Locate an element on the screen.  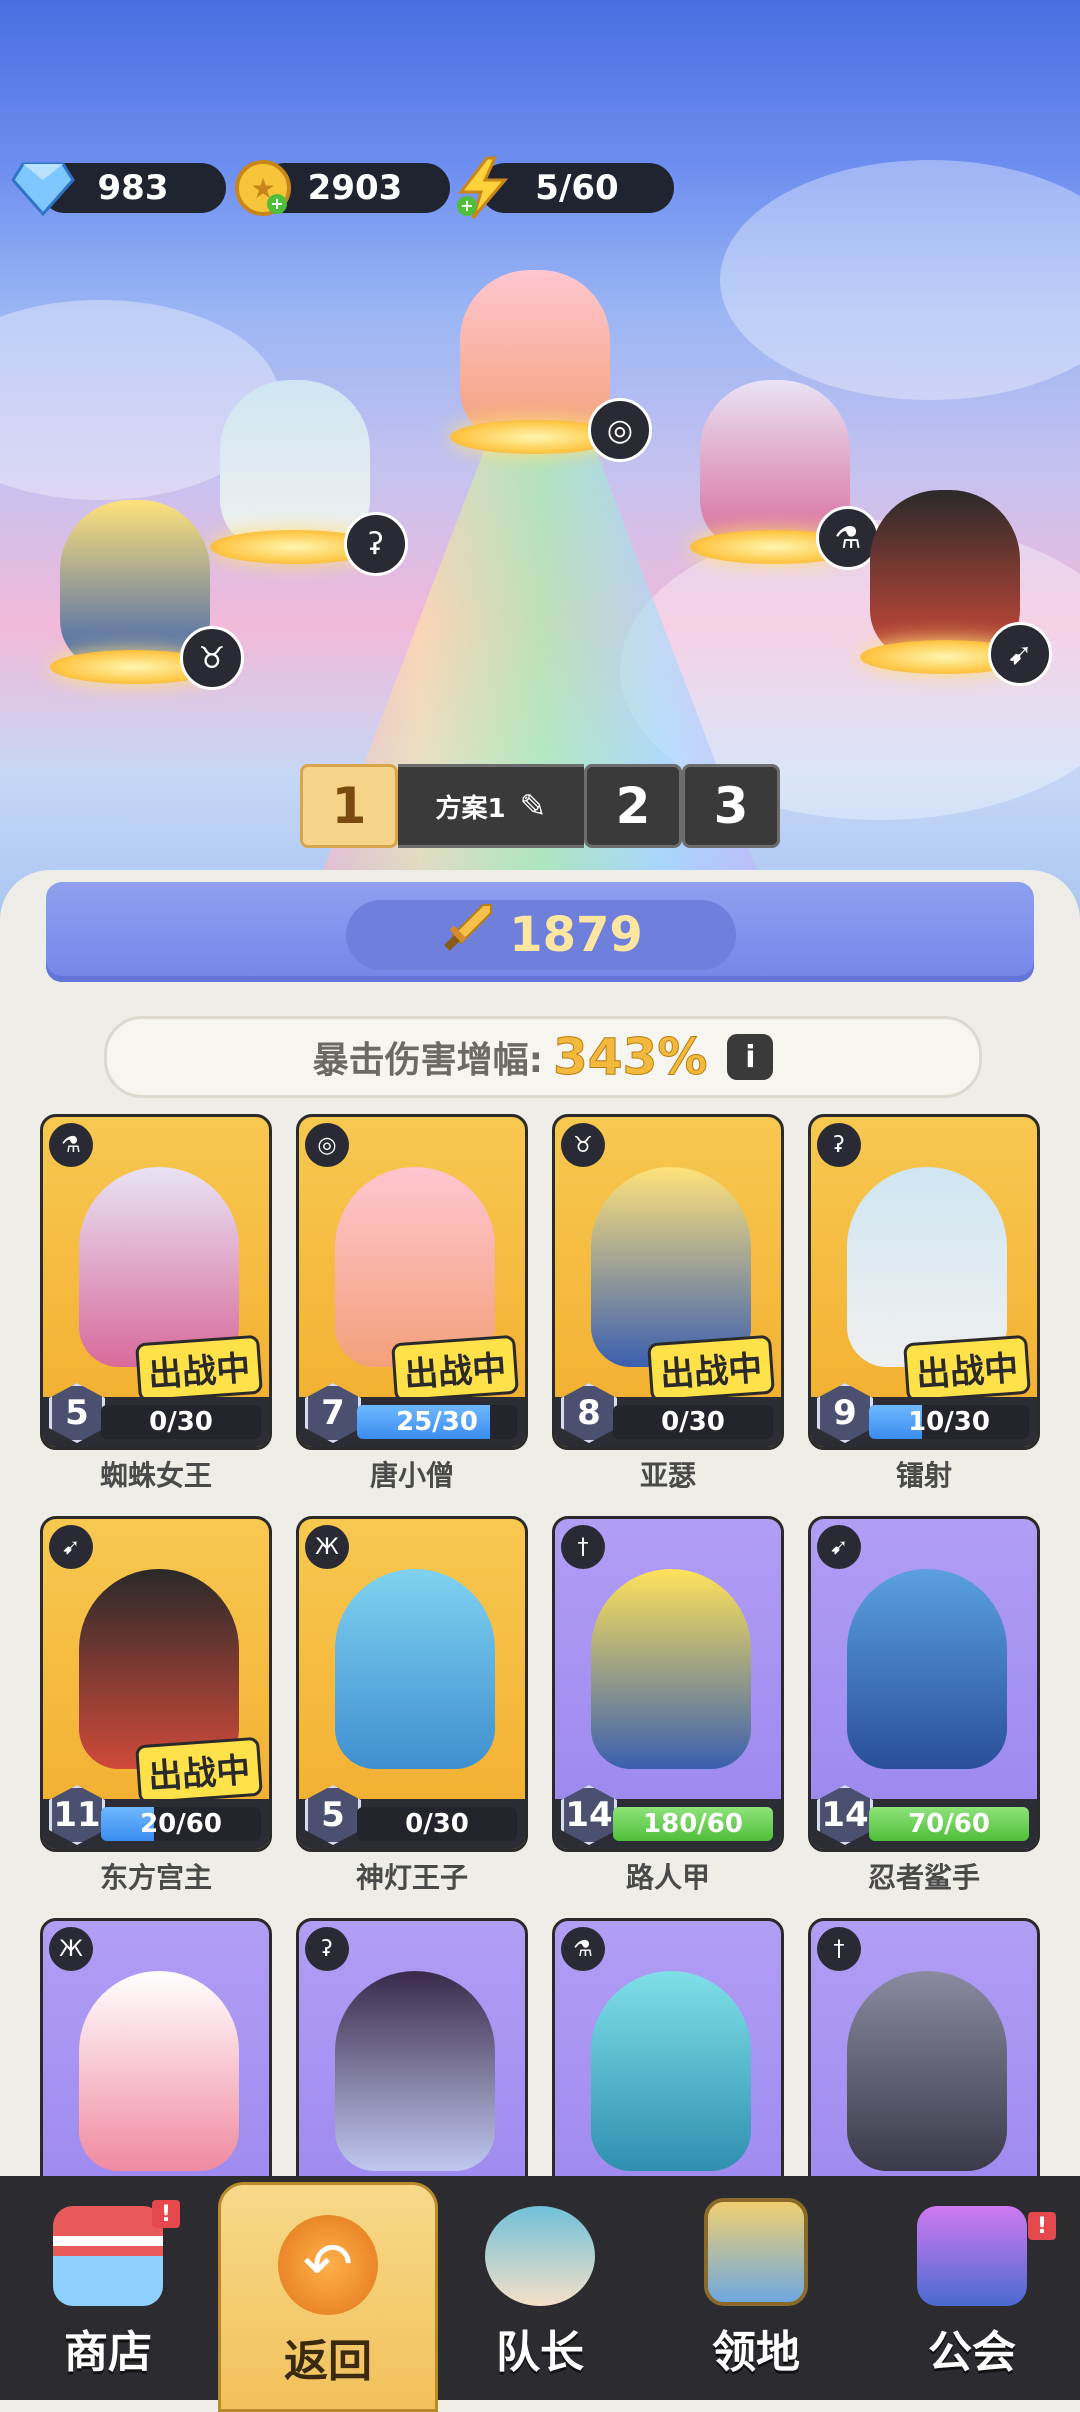
captain-avatar-icon is located at coordinates (540, 2256).